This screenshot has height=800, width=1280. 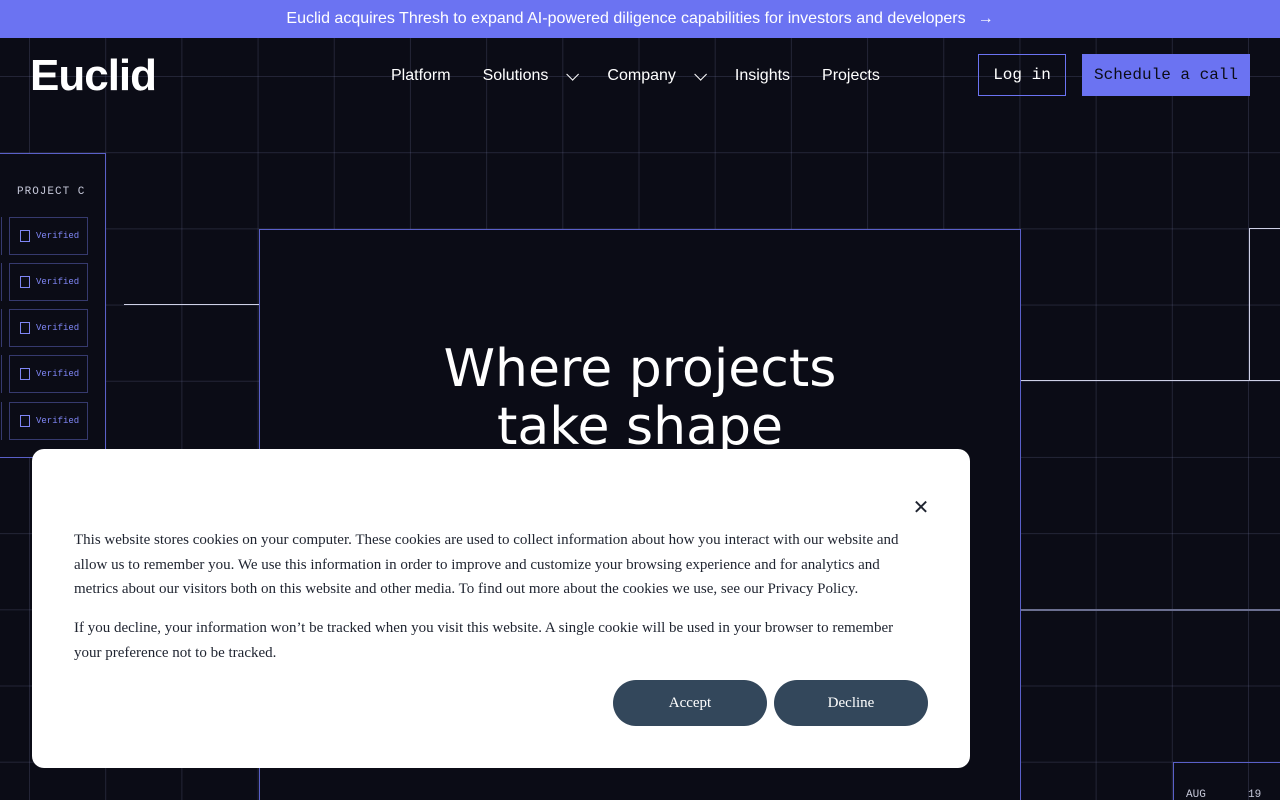 I want to click on date-day: 19, so click(x=1255, y=794).